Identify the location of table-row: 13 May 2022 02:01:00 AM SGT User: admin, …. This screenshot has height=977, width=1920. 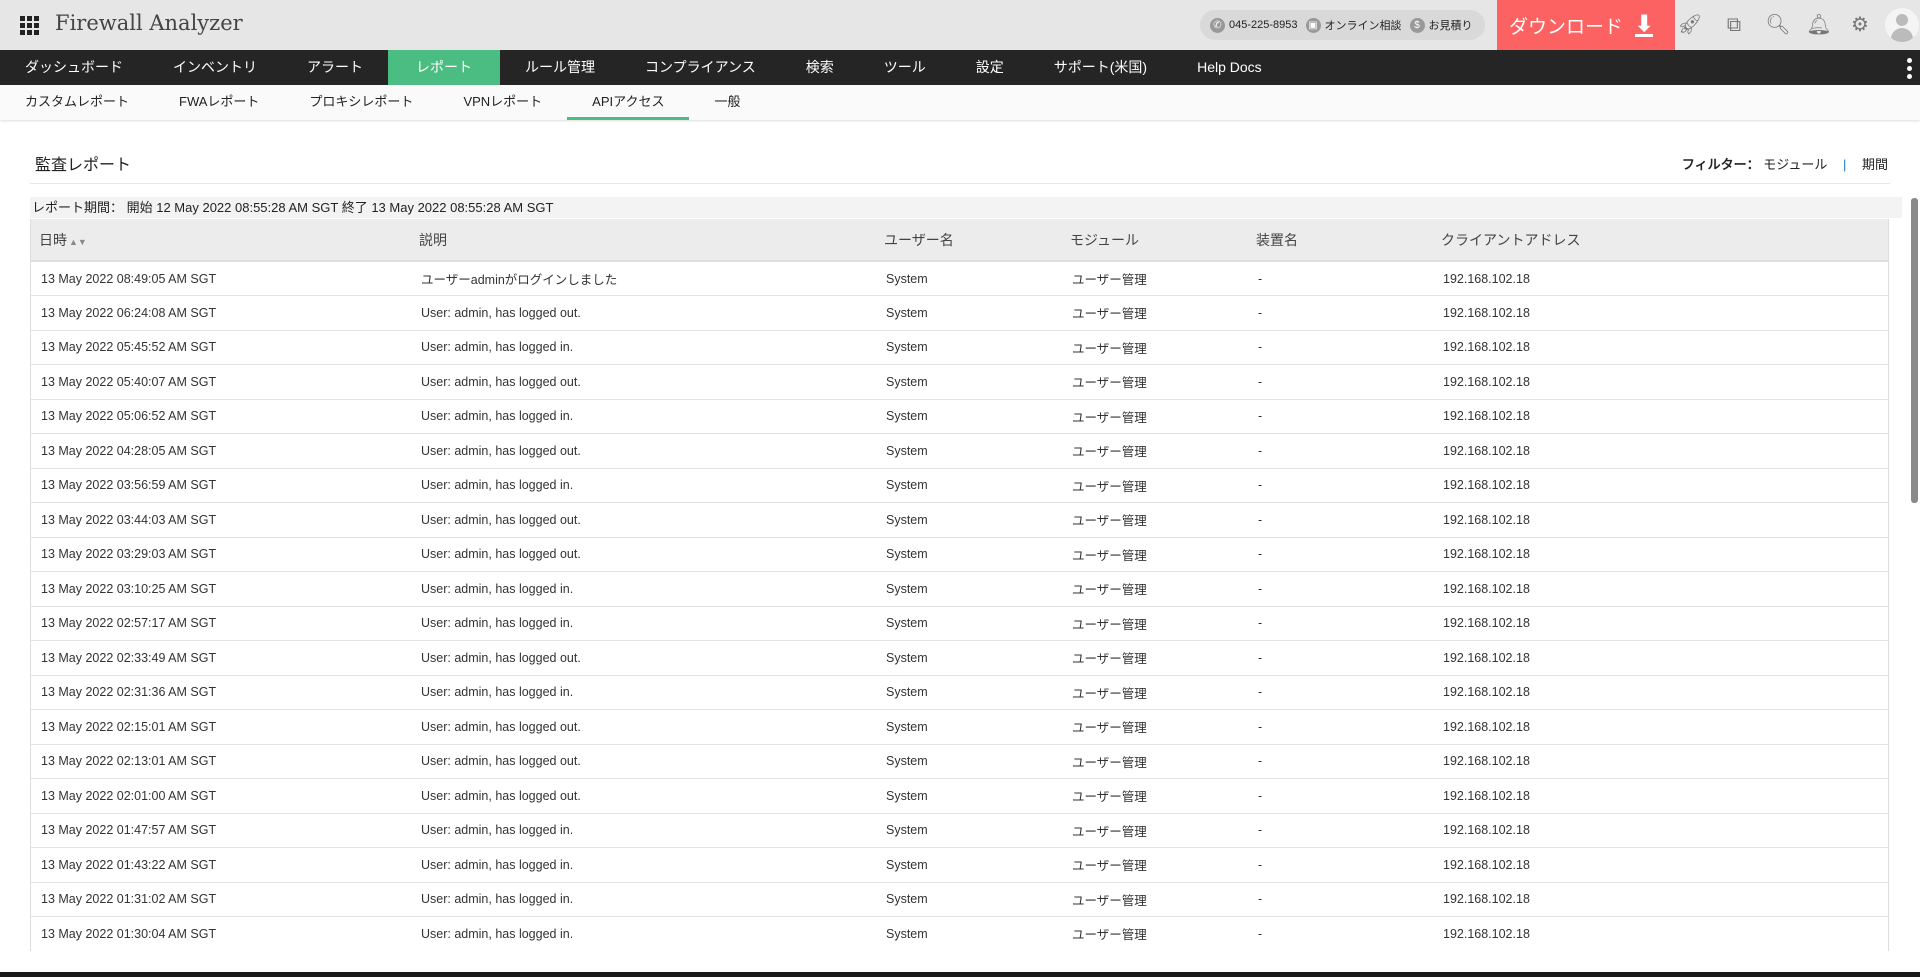
(959, 796).